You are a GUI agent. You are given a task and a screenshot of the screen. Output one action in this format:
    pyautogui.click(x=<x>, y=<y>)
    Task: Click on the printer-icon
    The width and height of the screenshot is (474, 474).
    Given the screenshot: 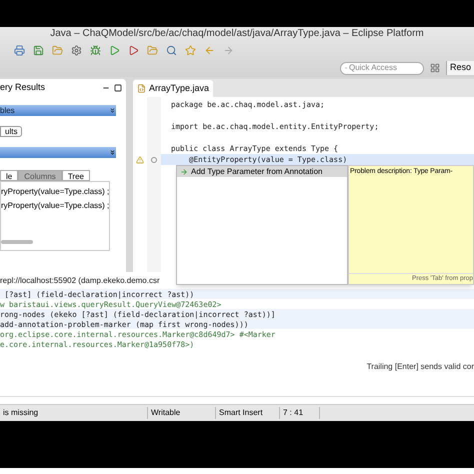 What is the action you would take?
    pyautogui.click(x=19, y=50)
    